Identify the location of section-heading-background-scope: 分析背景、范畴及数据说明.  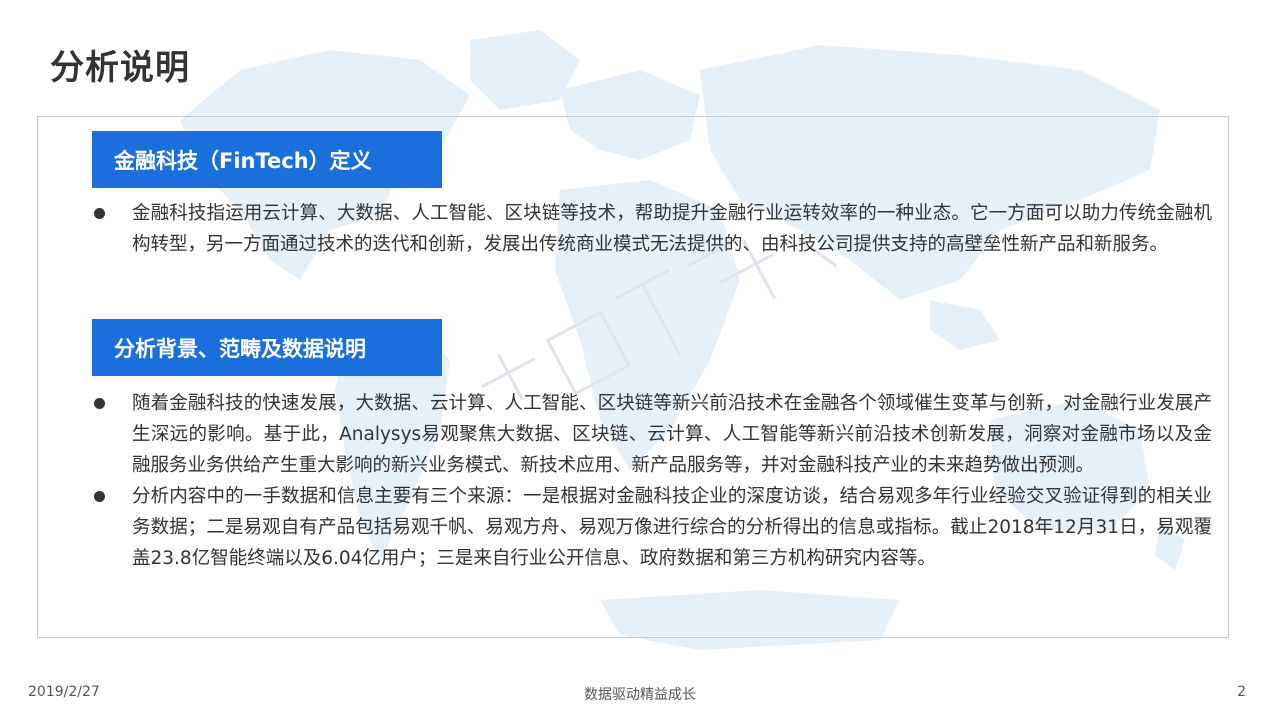
(267, 347).